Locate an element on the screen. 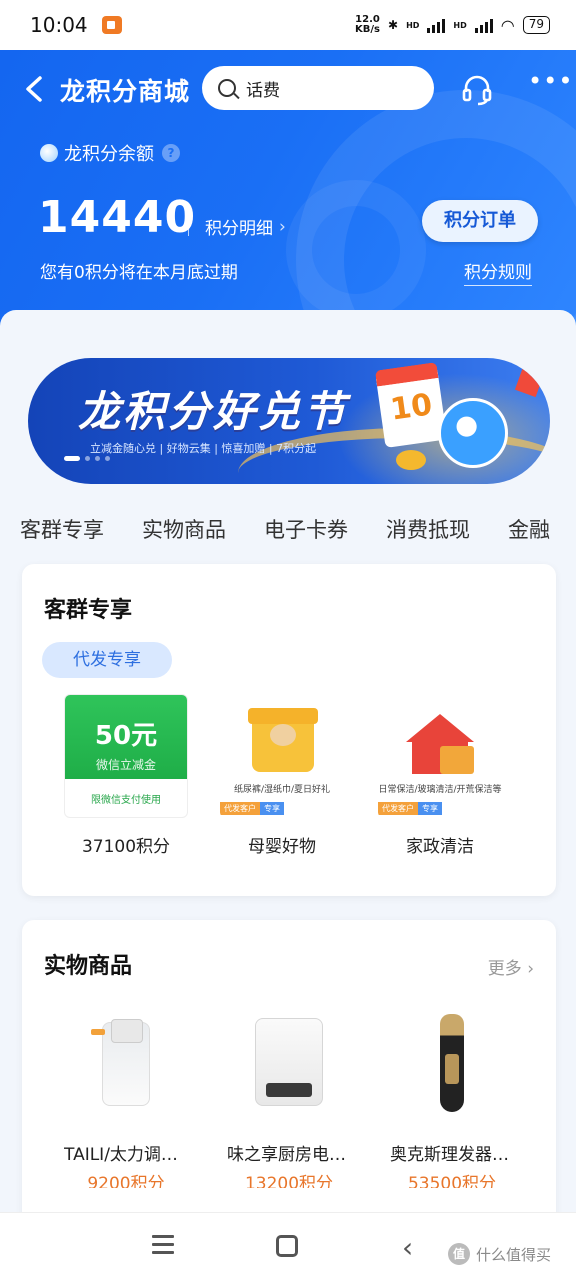  voucher-top: 50元 微信立减金 is located at coordinates (126, 737).